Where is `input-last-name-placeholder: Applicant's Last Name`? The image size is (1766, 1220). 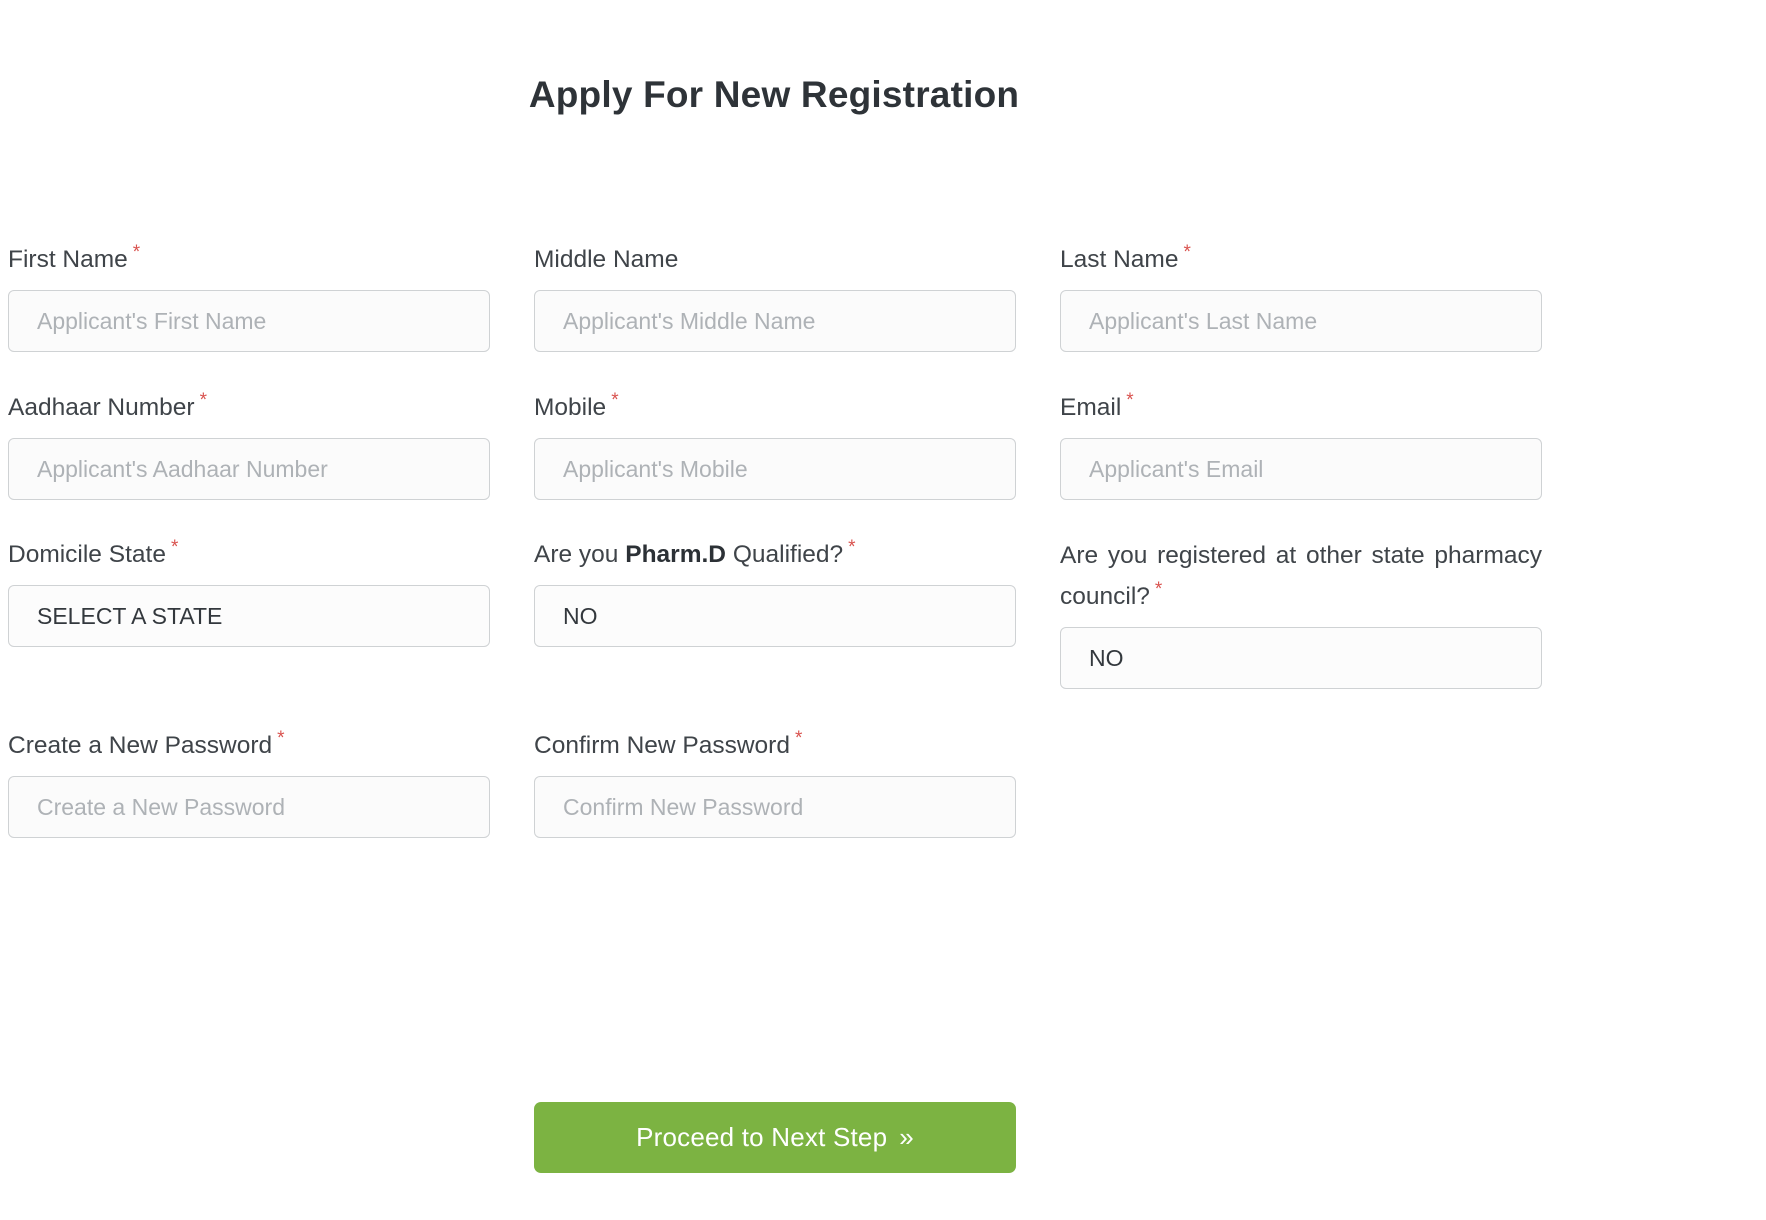
input-last-name-placeholder: Applicant's Last Name is located at coordinates (1203, 320).